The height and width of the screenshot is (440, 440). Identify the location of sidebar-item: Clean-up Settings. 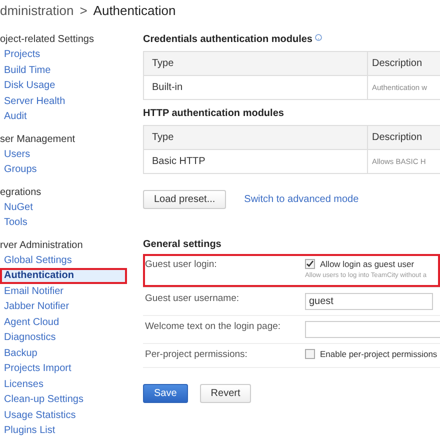
(65, 400).